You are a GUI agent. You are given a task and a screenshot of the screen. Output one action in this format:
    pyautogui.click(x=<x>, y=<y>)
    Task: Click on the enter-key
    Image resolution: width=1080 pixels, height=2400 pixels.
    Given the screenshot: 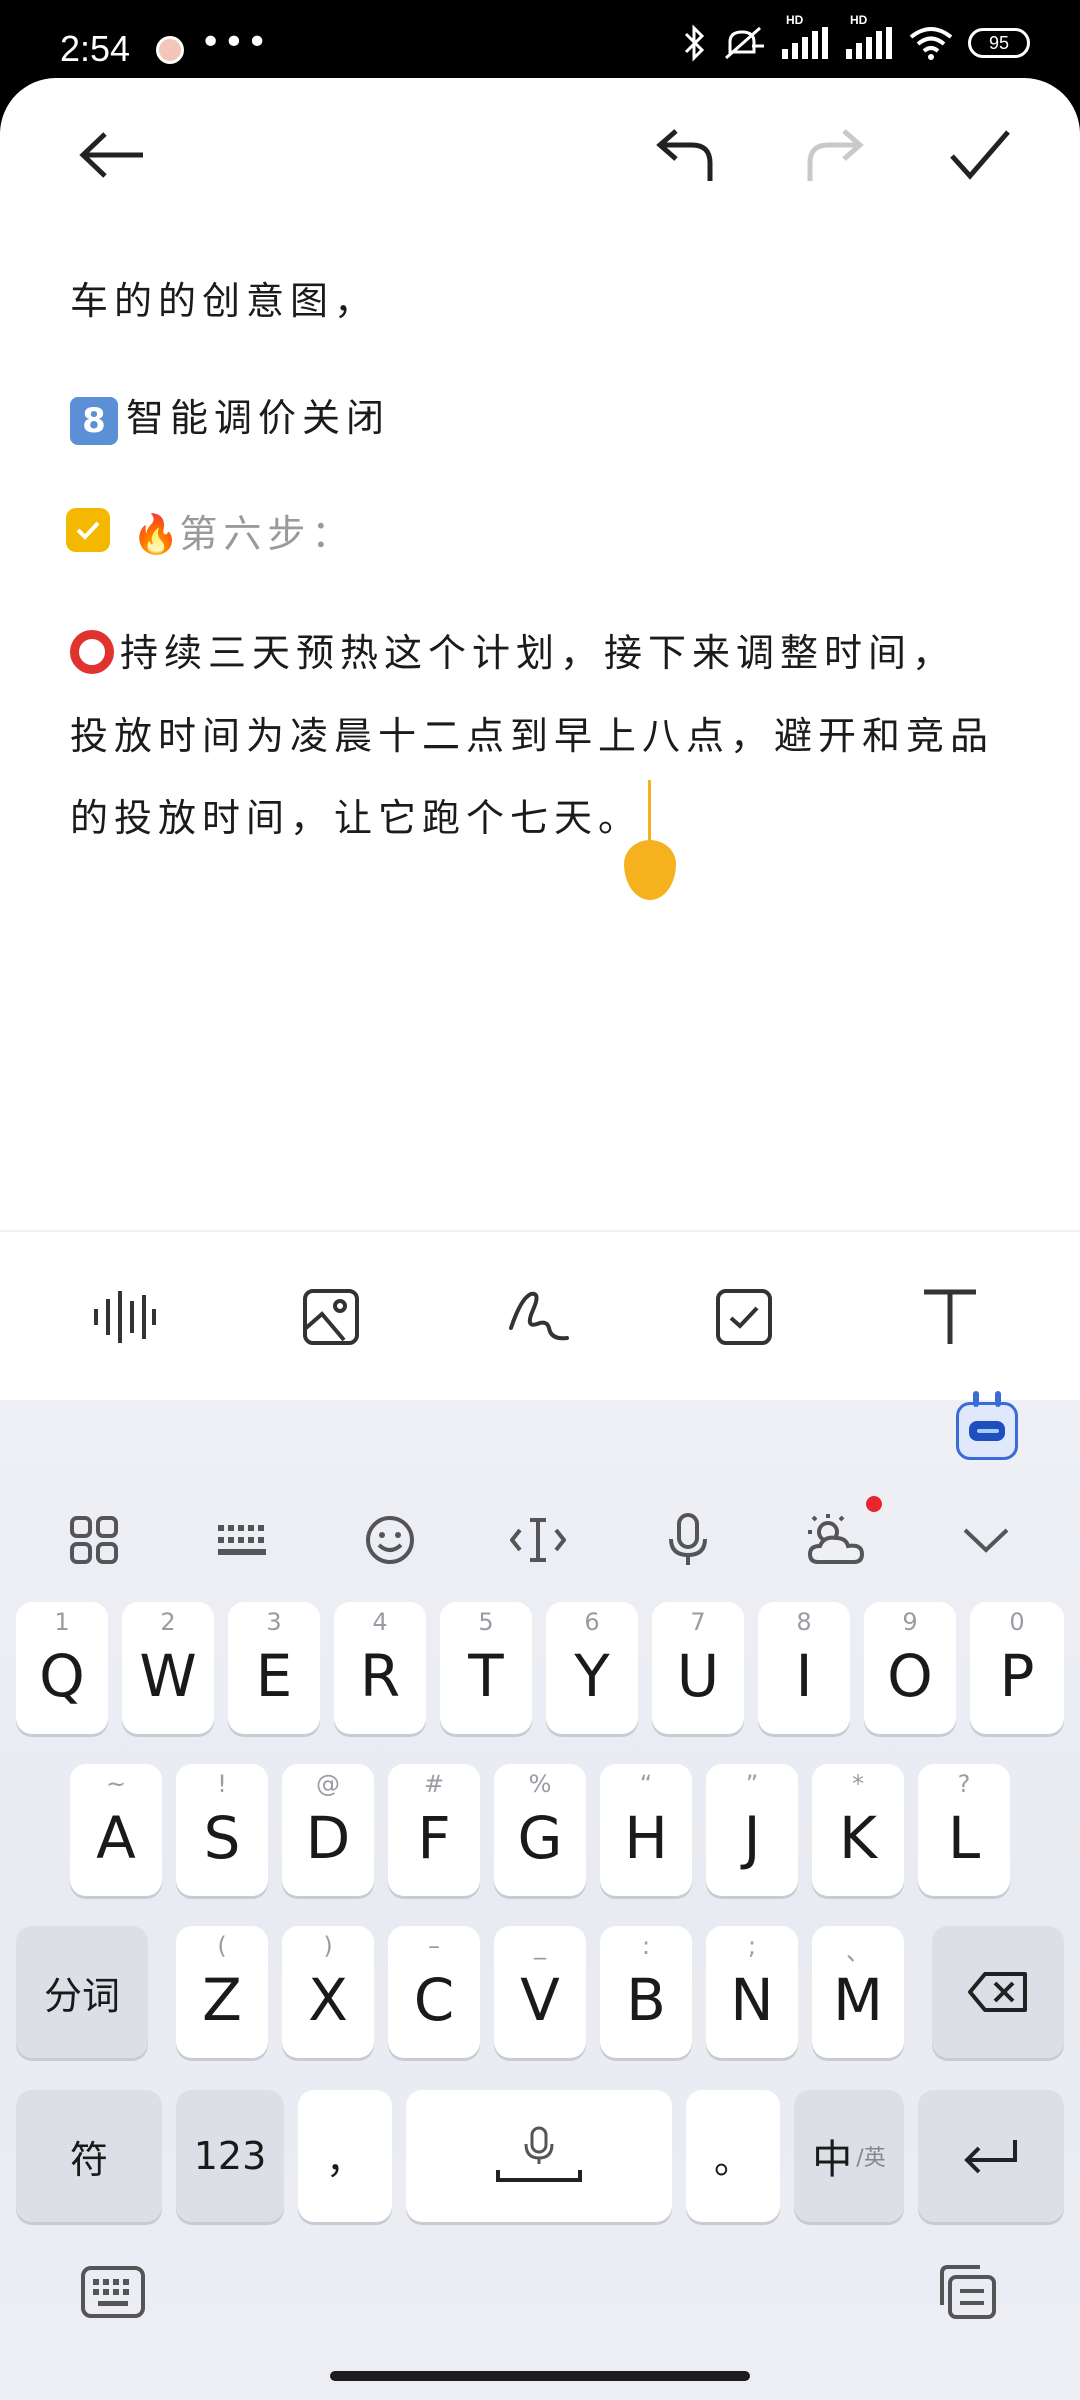 What is the action you would take?
    pyautogui.click(x=991, y=2156)
    